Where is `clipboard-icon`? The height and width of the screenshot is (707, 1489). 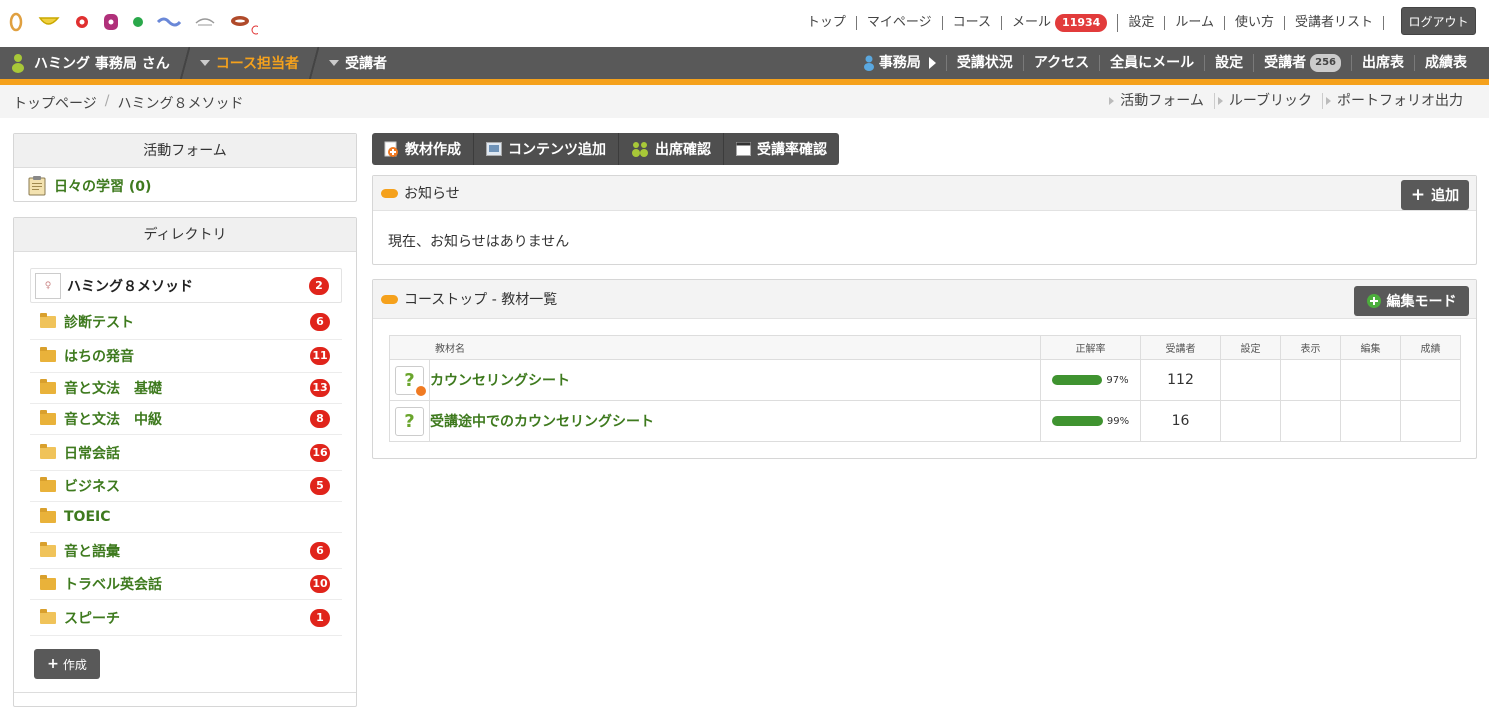
clipboard-icon is located at coordinates (37, 186).